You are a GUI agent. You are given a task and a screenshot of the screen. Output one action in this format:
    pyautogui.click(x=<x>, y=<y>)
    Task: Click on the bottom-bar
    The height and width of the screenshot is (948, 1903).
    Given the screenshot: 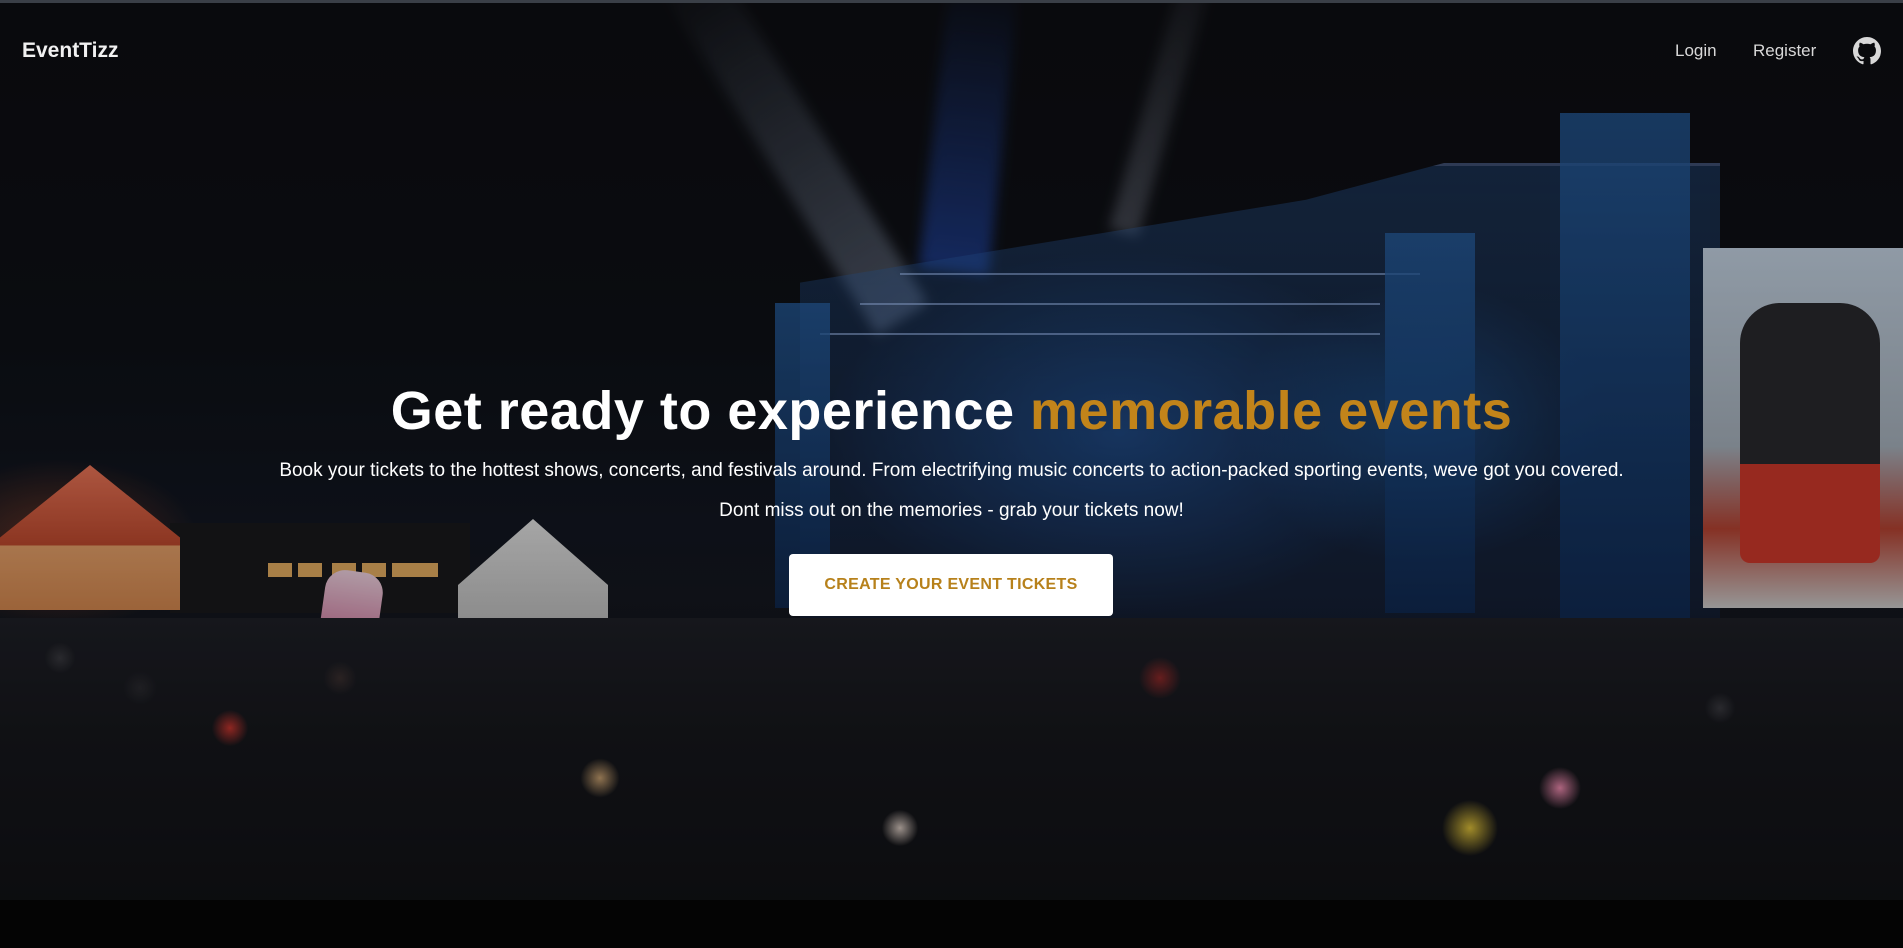 What is the action you would take?
    pyautogui.click(x=951, y=924)
    